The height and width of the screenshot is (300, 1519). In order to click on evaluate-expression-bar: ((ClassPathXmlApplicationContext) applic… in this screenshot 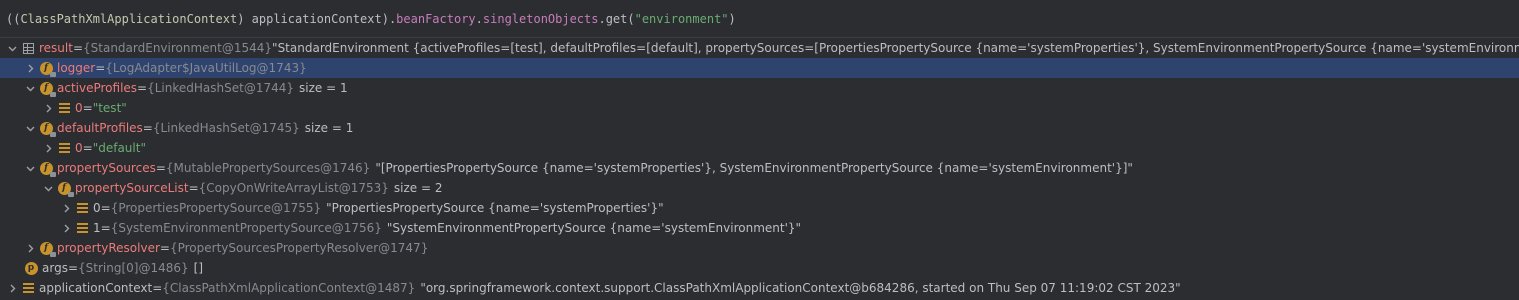, I will do `click(759, 19)`.